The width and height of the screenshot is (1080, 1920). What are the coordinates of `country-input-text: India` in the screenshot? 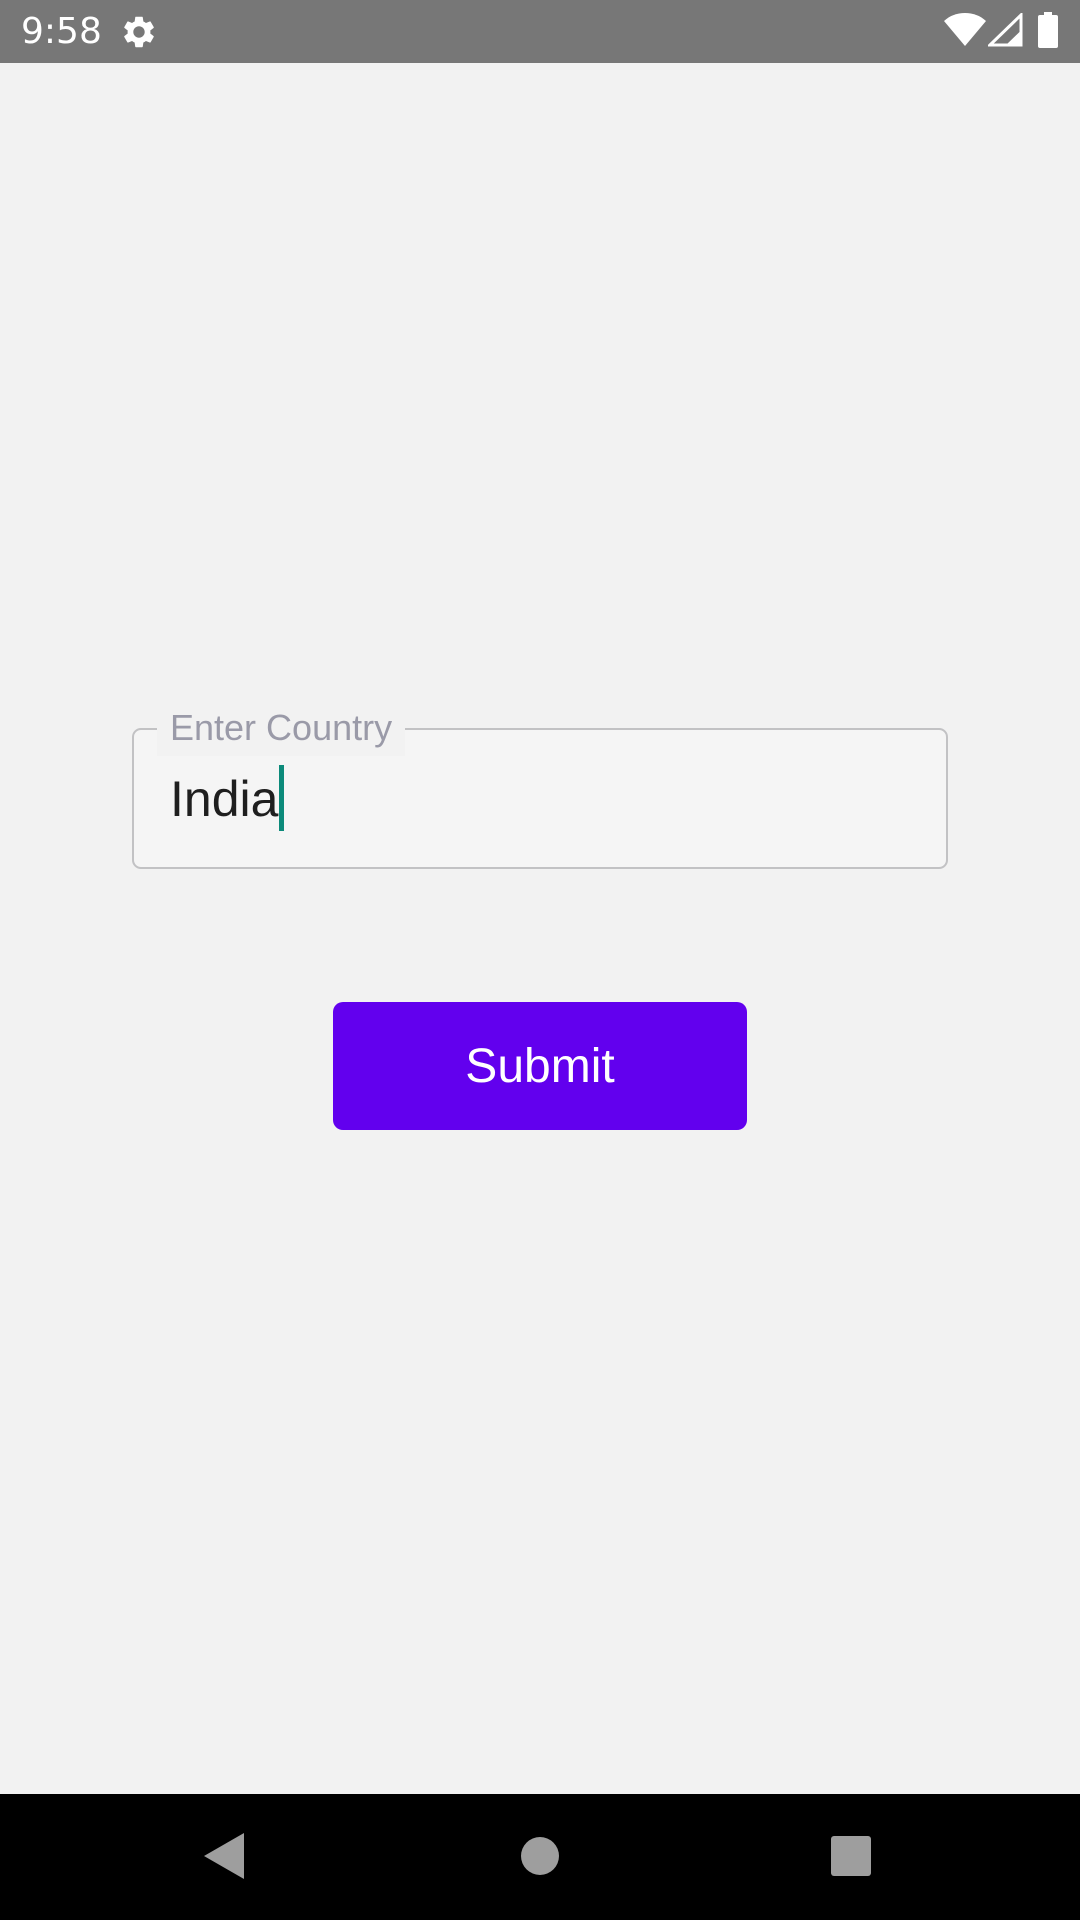 It's located at (224, 799).